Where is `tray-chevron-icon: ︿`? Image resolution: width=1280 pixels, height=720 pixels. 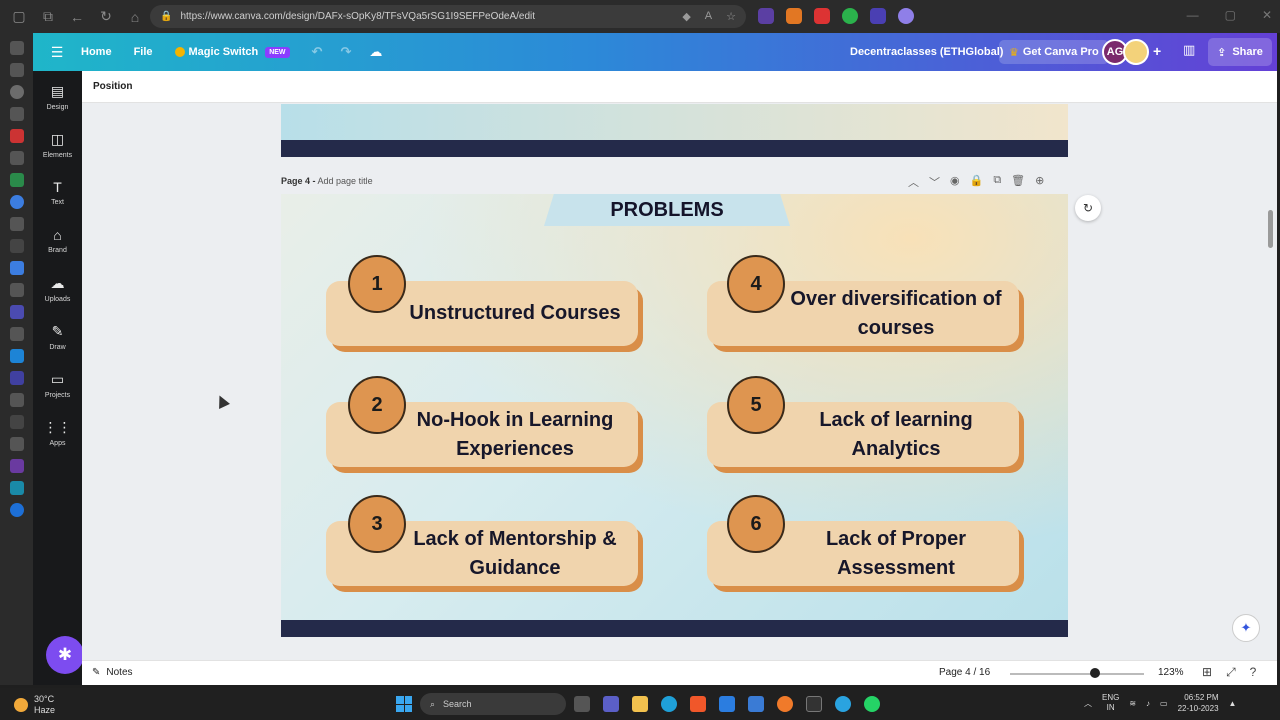 tray-chevron-icon: ︿ is located at coordinates (1088, 703).